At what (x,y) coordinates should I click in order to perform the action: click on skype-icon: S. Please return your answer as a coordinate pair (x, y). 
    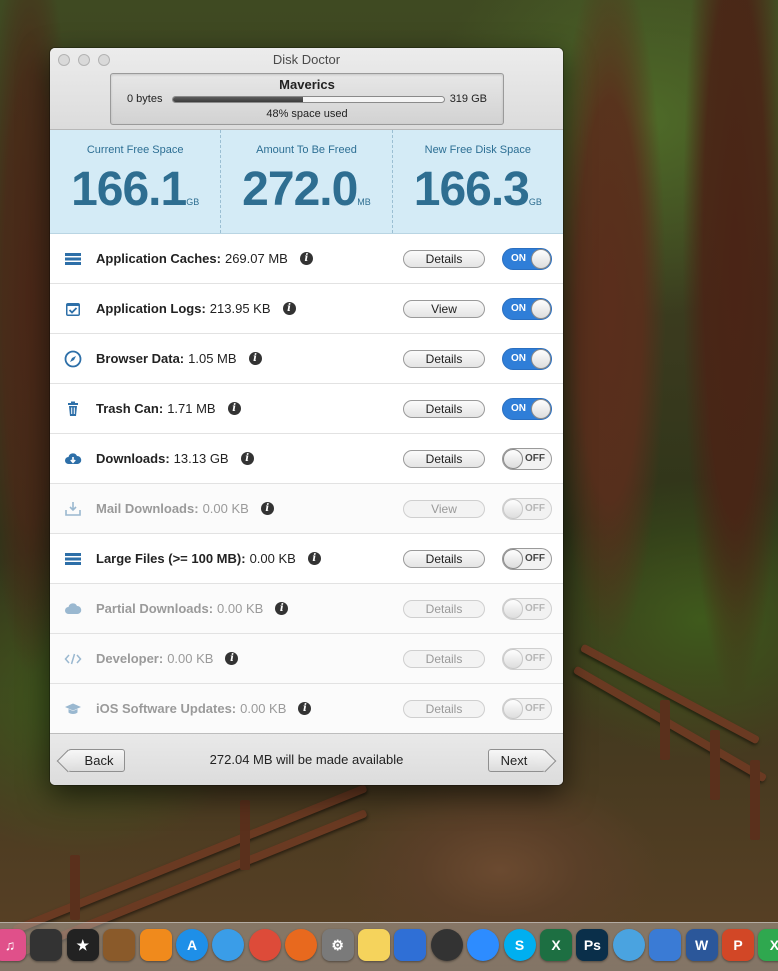
    Looking at the image, I should click on (519, 945).